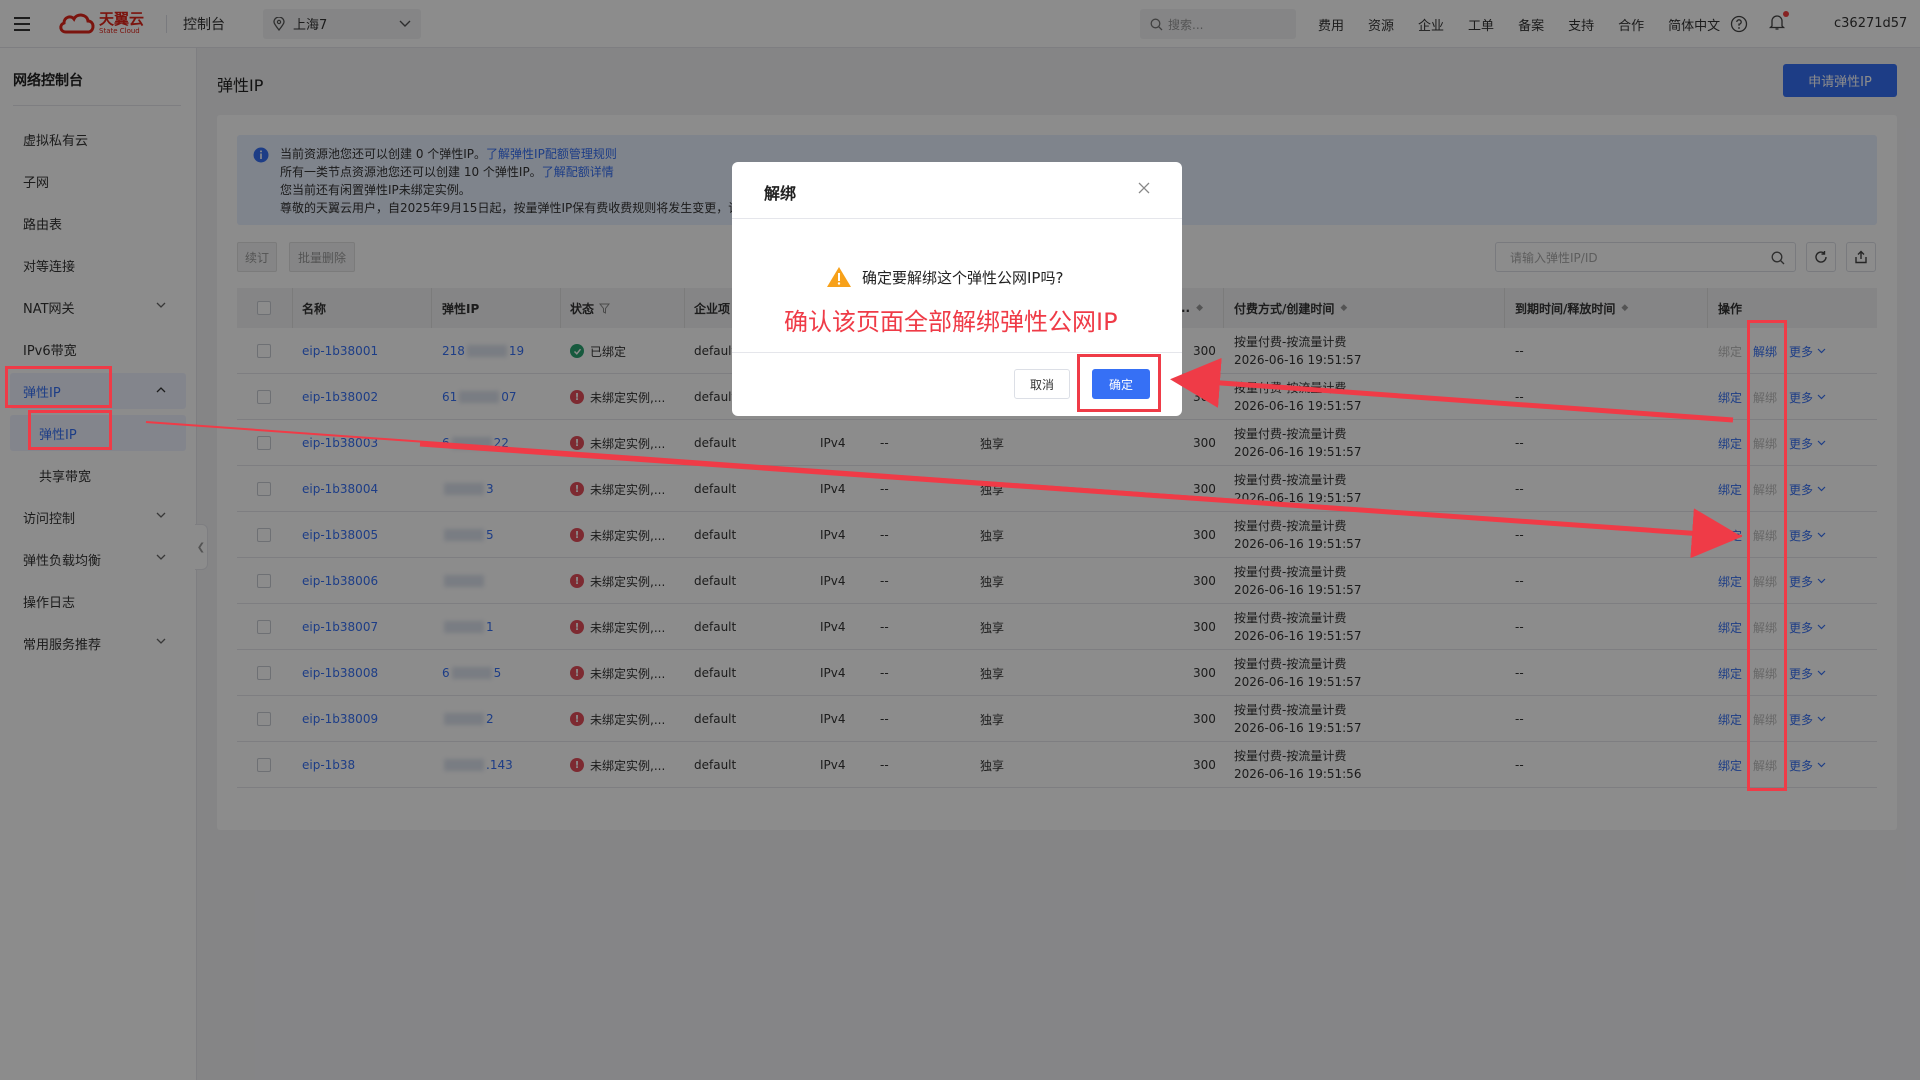  Describe the element at coordinates (58, 387) in the screenshot. I see `annotation-box-sidebar-eip-group` at that location.